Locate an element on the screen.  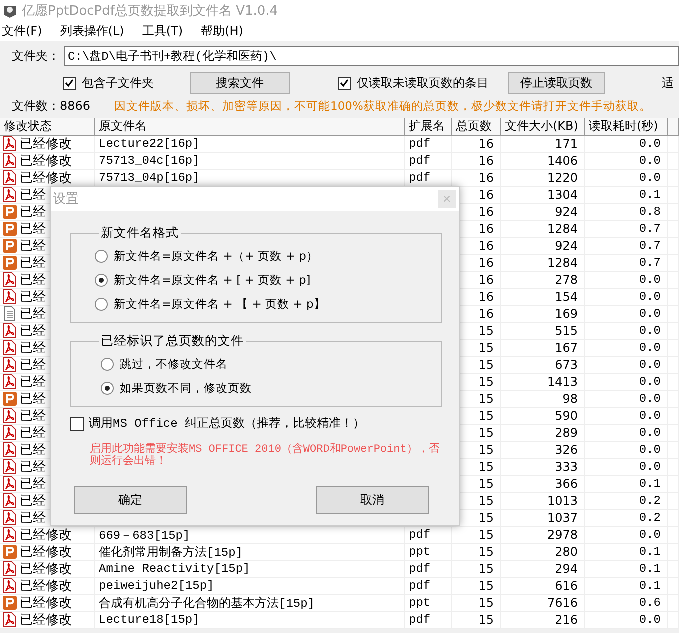
file-size: 2978 is located at coordinates (543, 535).